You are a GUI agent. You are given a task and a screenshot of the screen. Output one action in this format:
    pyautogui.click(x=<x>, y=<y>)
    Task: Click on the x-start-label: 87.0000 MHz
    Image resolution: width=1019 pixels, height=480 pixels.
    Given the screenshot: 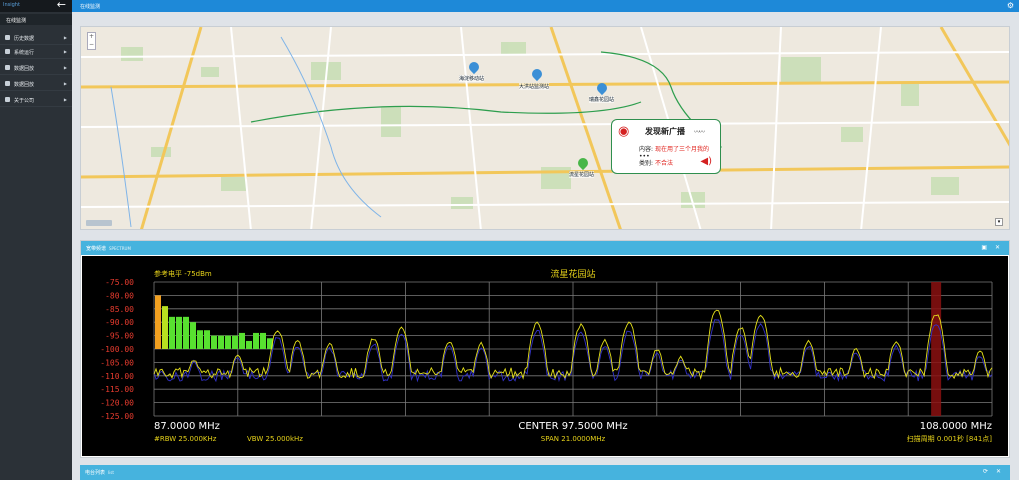 What is the action you would take?
    pyautogui.click(x=187, y=426)
    